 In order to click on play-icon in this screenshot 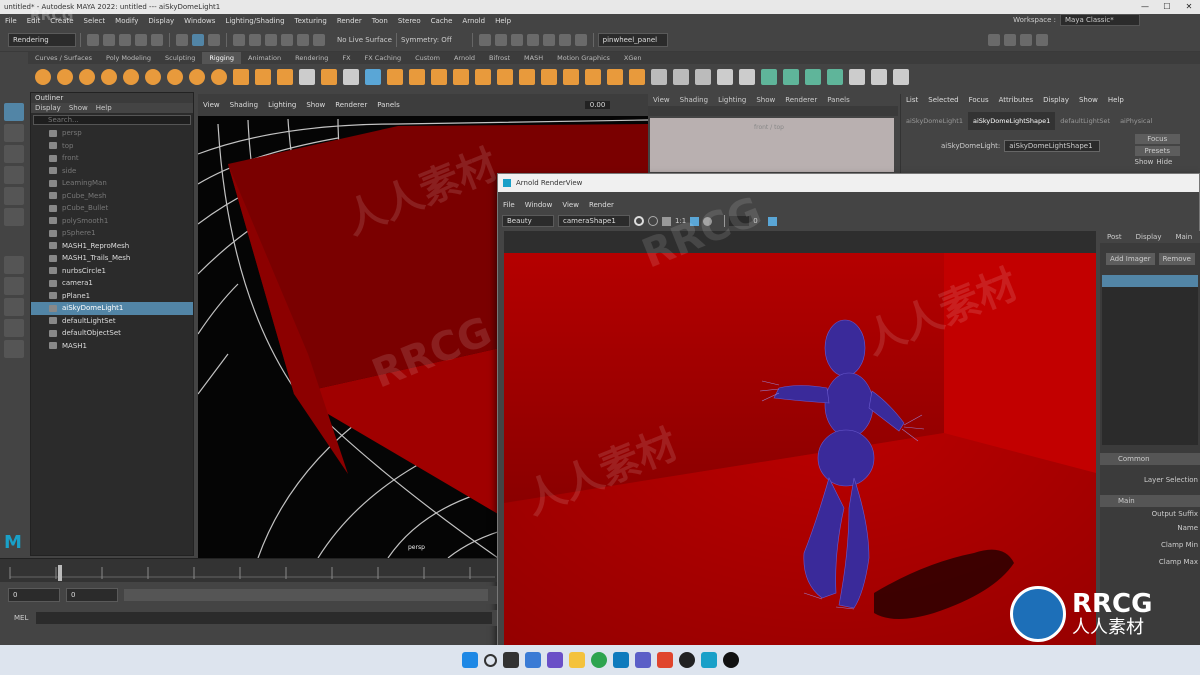, I will do `click(564, 39)`.